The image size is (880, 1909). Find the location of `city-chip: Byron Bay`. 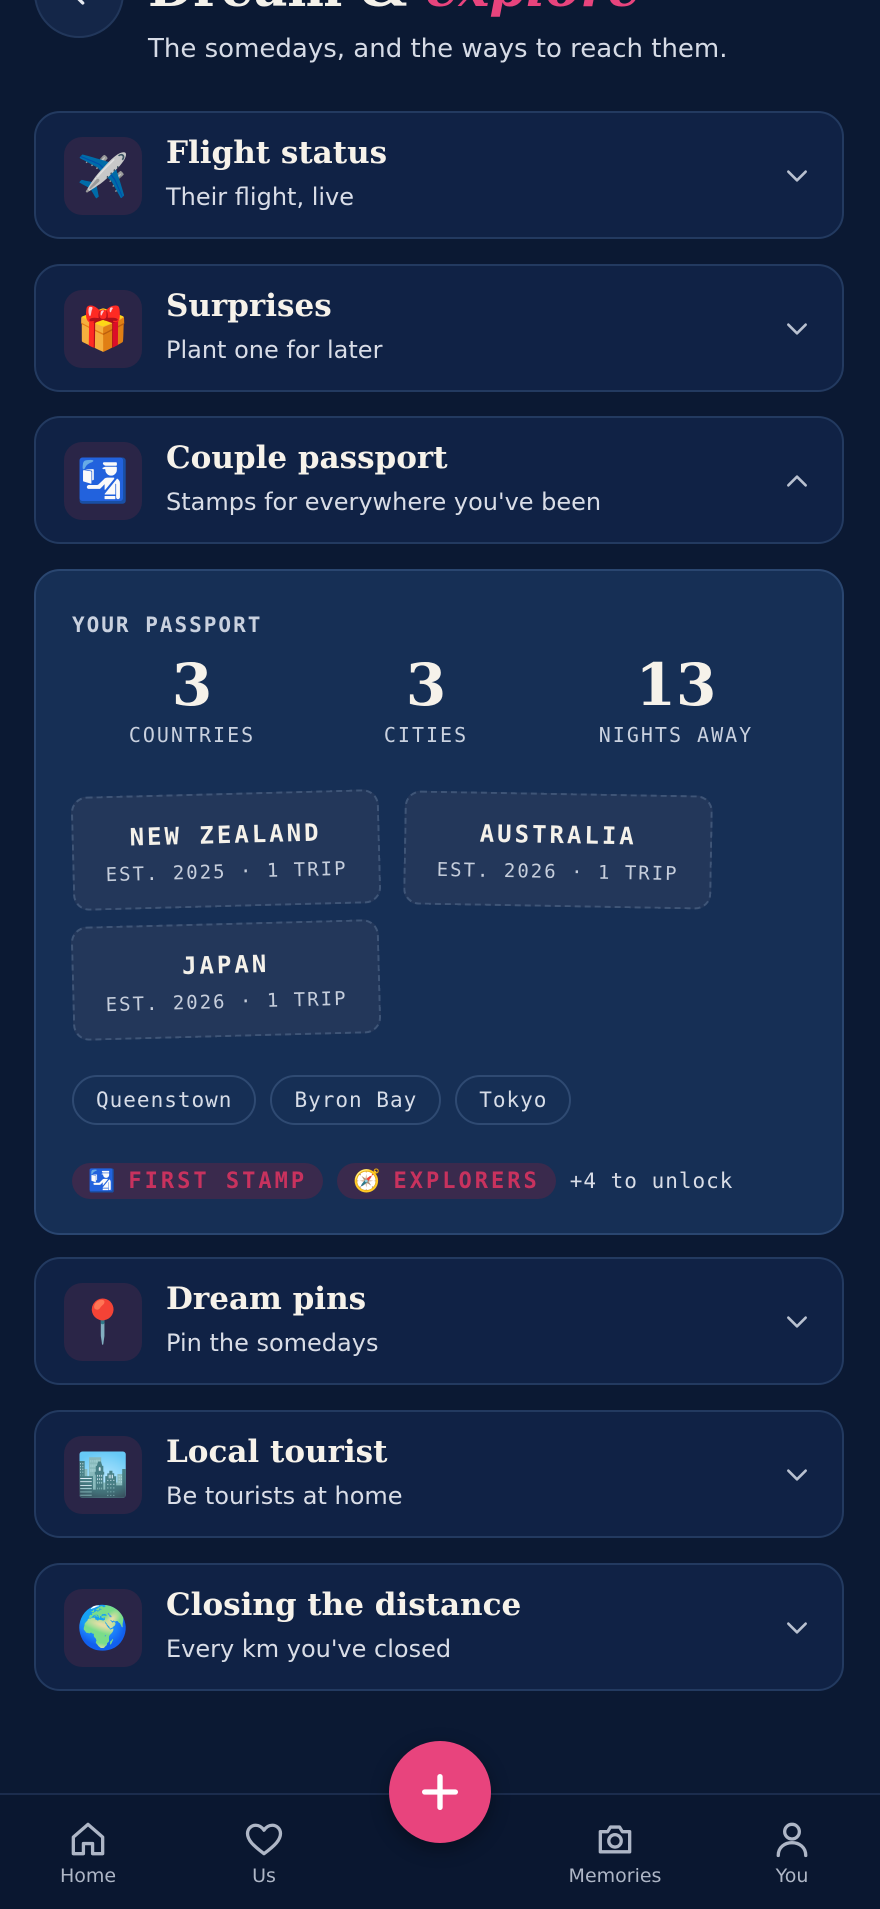

city-chip: Byron Bay is located at coordinates (356, 1100).